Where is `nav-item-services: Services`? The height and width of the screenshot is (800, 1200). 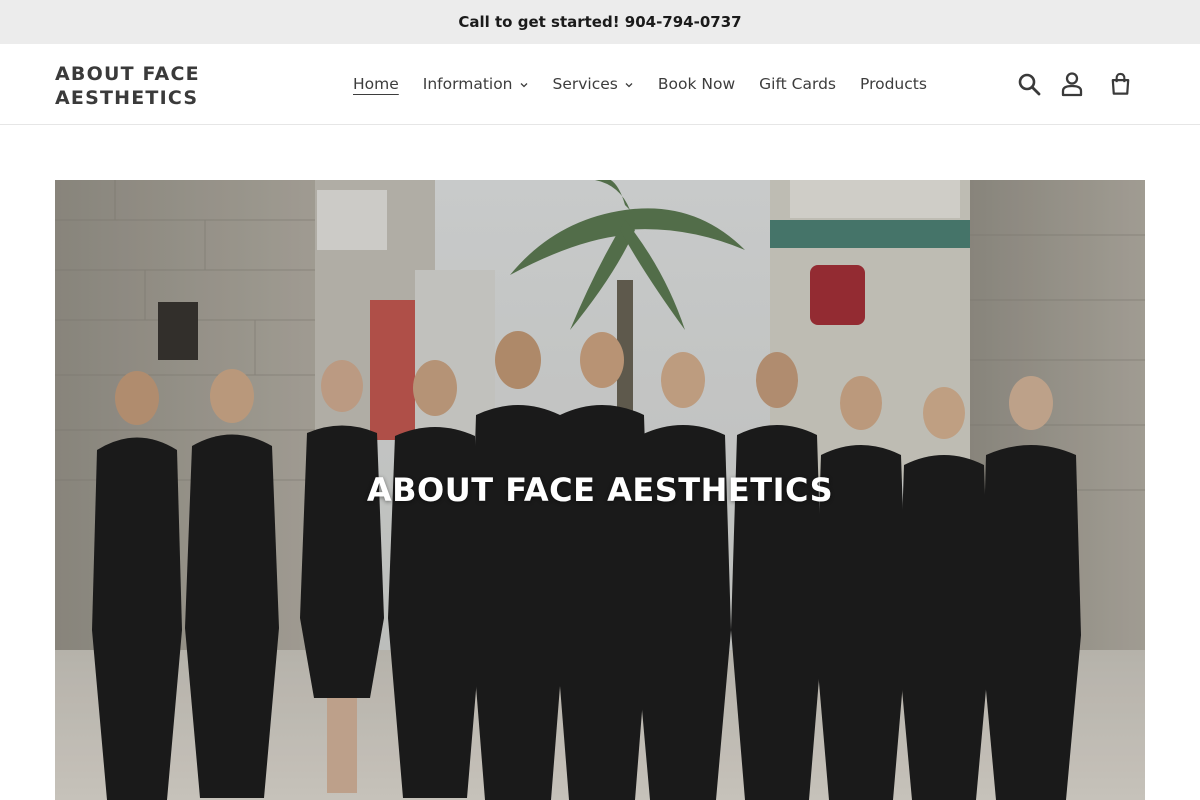 nav-item-services: Services is located at coordinates (593, 84).